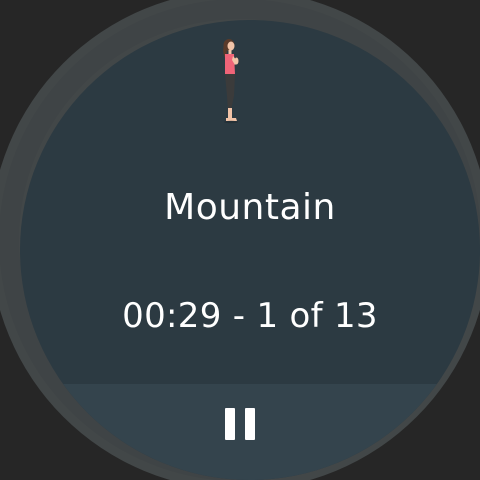  Describe the element at coordinates (230, 424) in the screenshot. I see `pause-icon` at that location.